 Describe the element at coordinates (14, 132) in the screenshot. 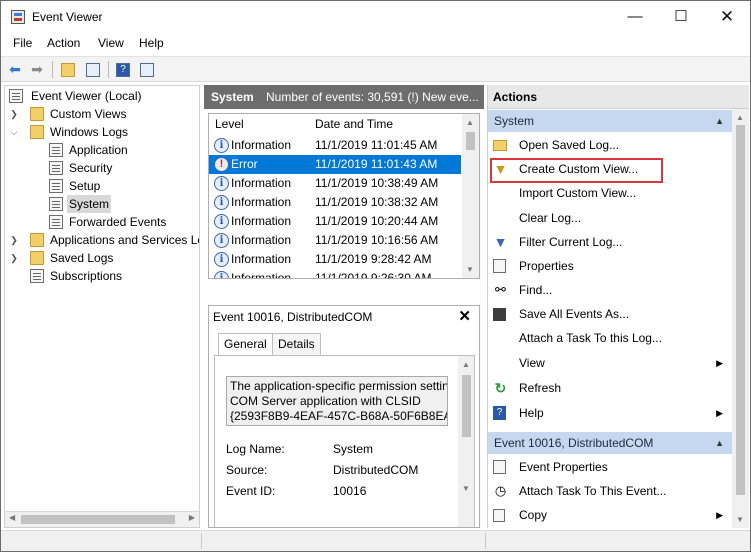

I see `chevron-down-icon: ⌵` at that location.